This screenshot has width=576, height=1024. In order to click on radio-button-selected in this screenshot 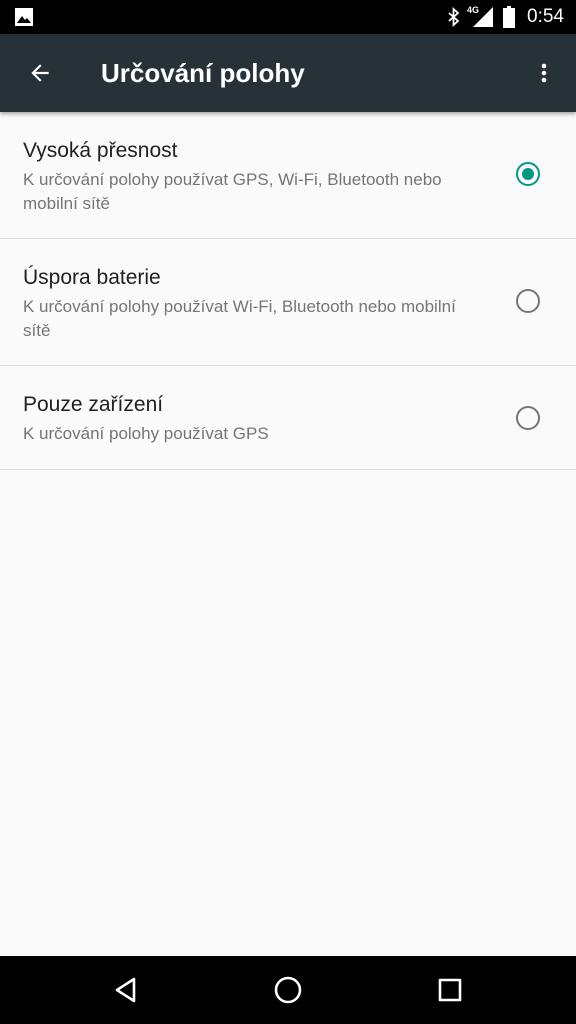, I will do `click(528, 174)`.